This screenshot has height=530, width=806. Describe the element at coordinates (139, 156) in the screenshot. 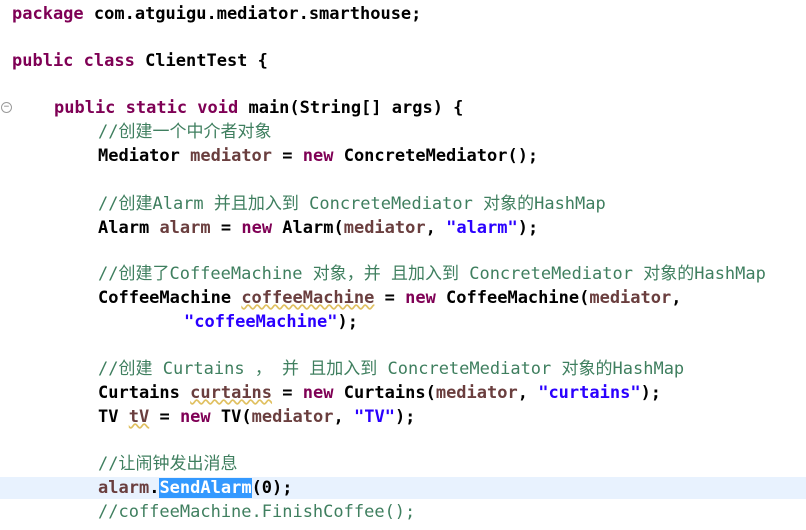

I see `type-name: Mediator` at that location.